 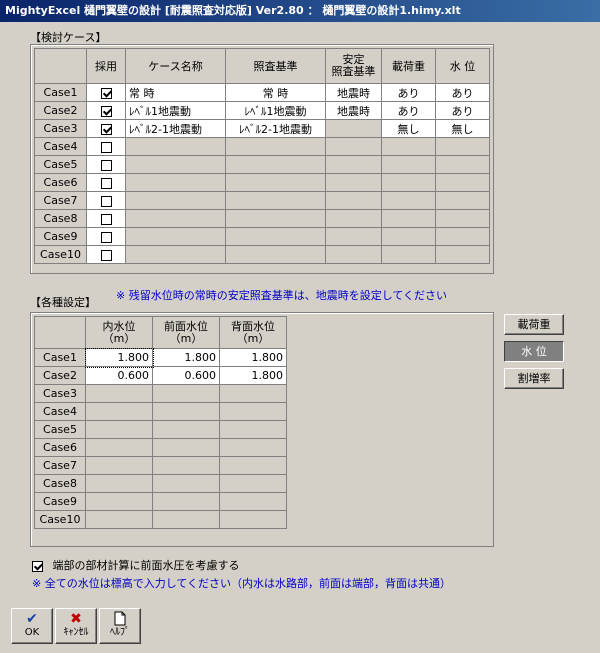 I want to click on criteria-cell: 常 時, so click(x=275, y=92).